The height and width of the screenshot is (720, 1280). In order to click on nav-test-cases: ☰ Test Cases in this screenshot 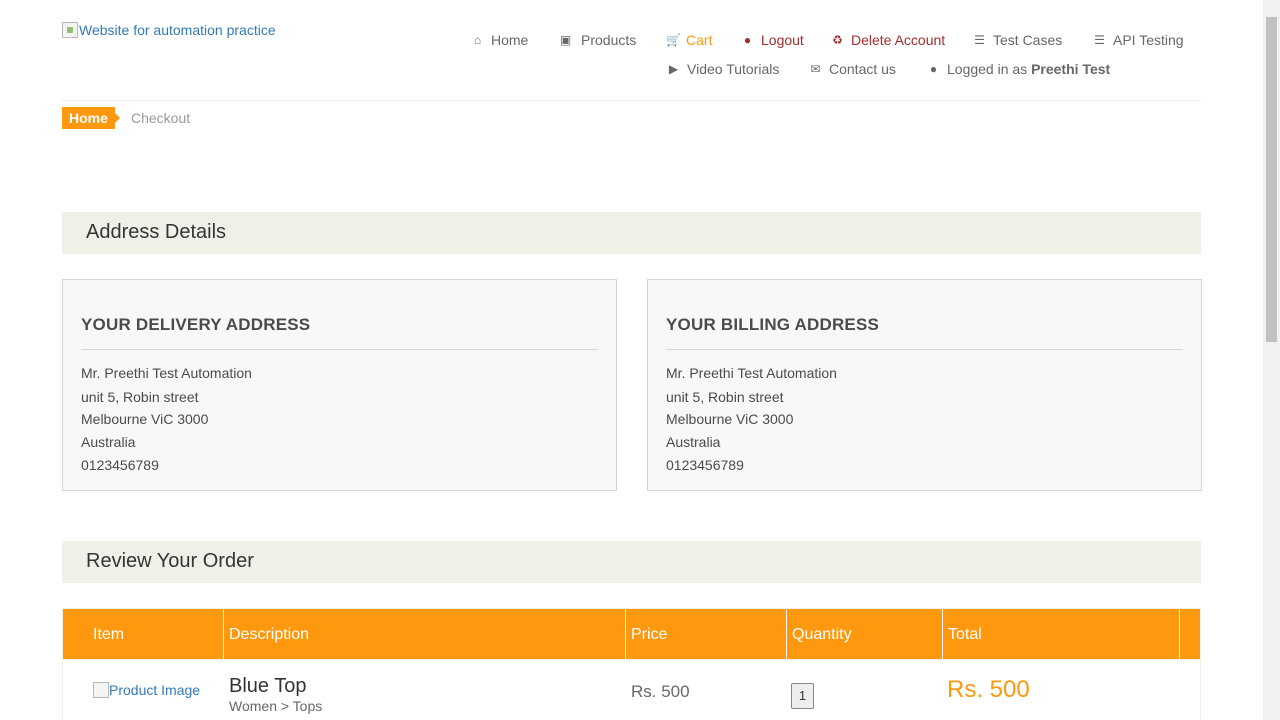, I will do `click(1017, 40)`.